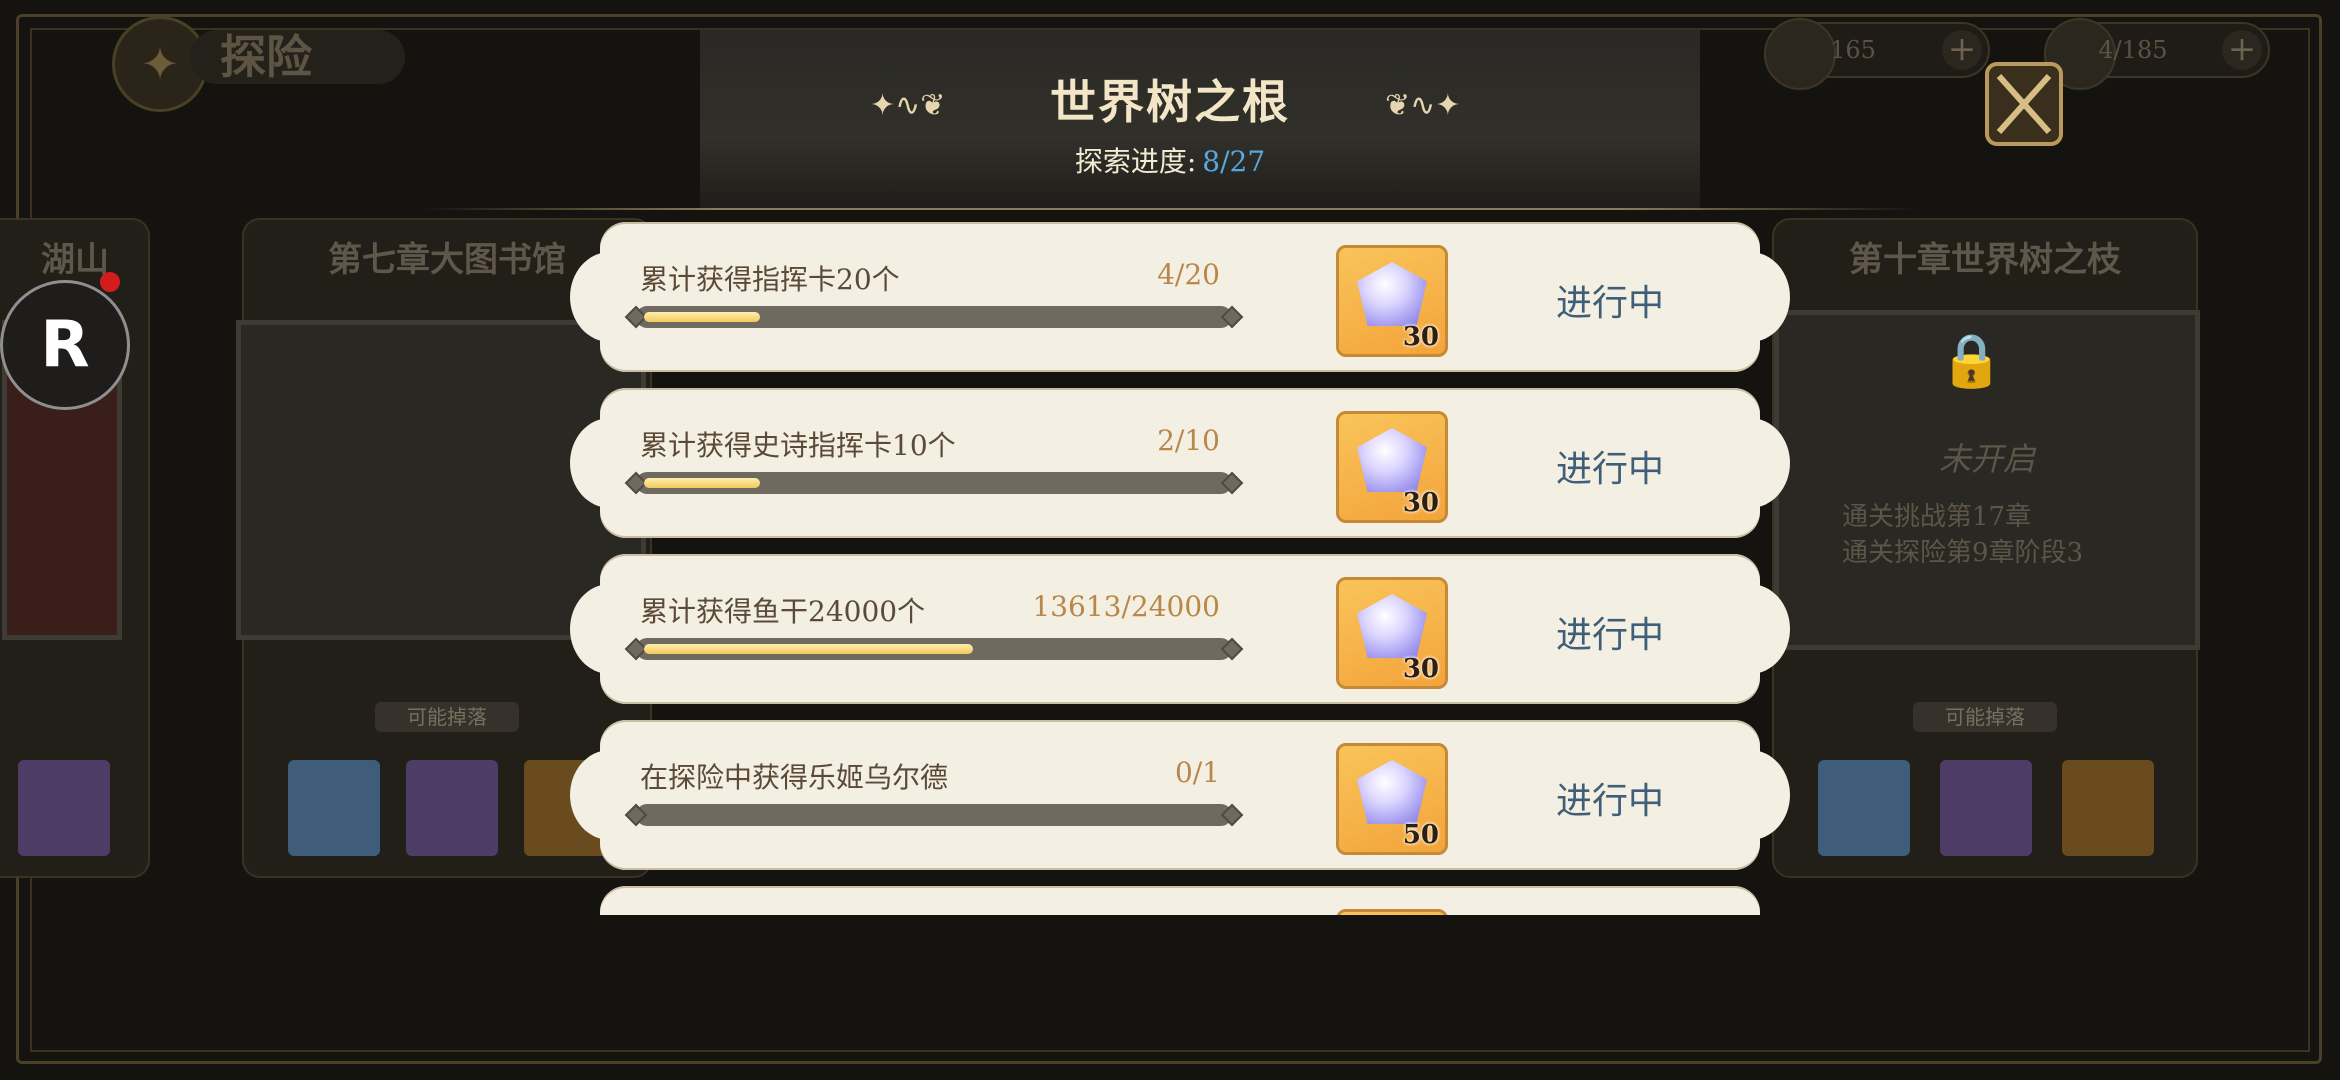 The image size is (2340, 1080). What do you see at coordinates (1126, 606) in the screenshot?
I see `task-count: 13613/24000` at bounding box center [1126, 606].